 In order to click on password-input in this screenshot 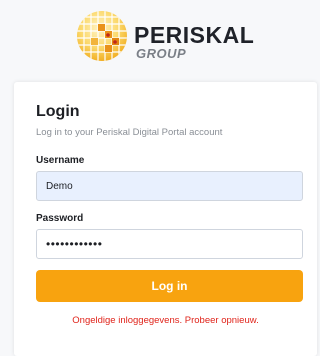, I will do `click(169, 244)`.